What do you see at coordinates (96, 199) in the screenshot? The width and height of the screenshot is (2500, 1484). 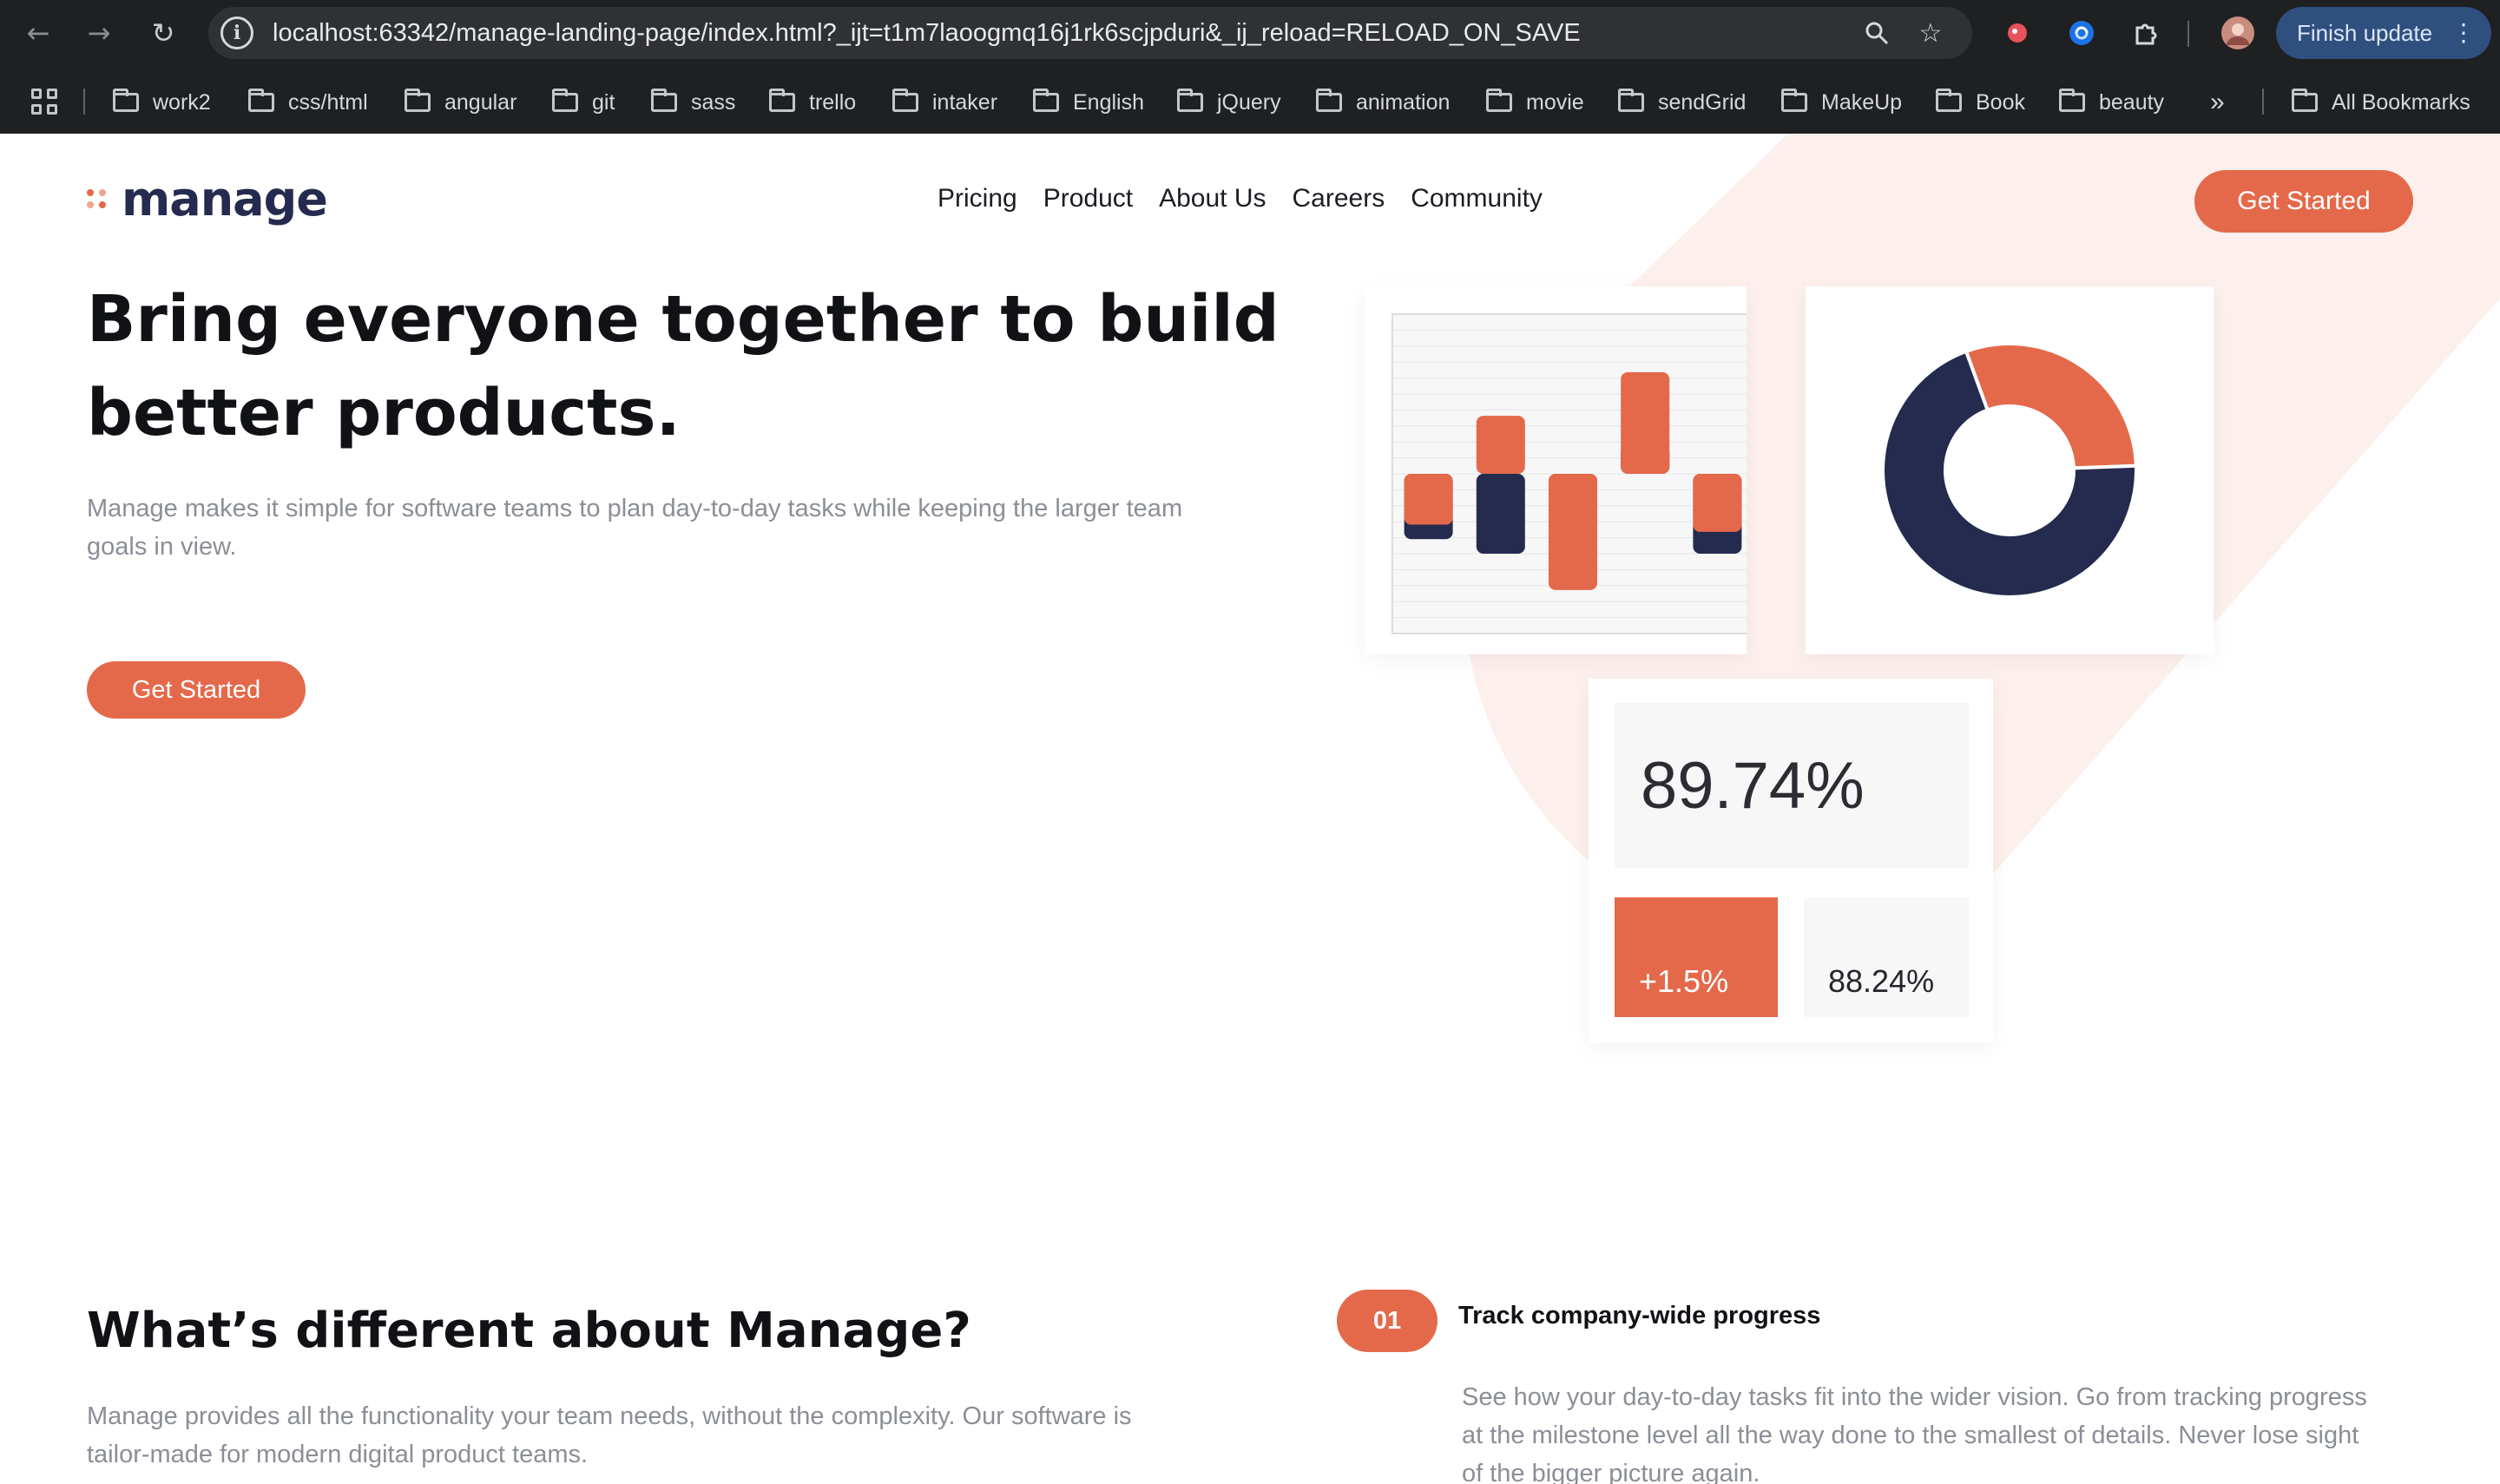 I see `logo-dots-icon` at bounding box center [96, 199].